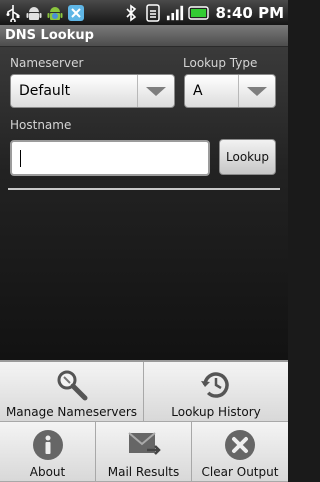  What do you see at coordinates (47, 472) in the screenshot?
I see `menu-item-label: About` at bounding box center [47, 472].